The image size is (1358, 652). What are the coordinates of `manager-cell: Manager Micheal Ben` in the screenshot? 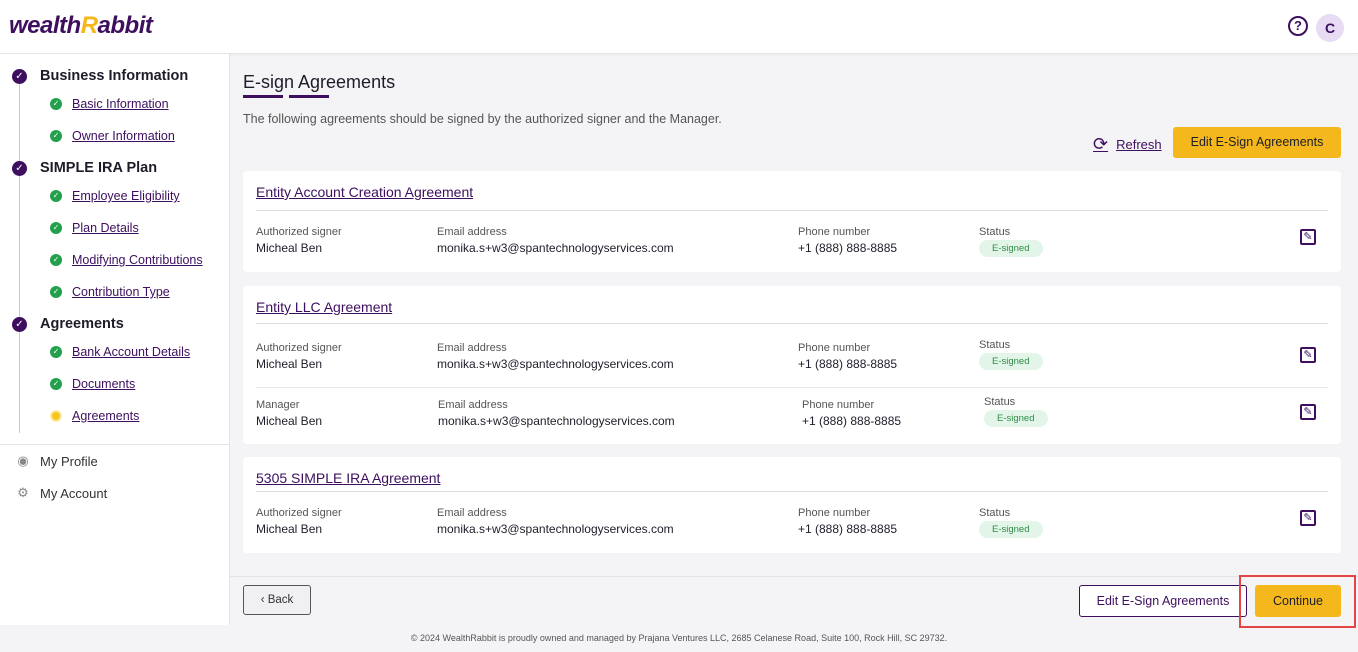 It's located at (289, 413).